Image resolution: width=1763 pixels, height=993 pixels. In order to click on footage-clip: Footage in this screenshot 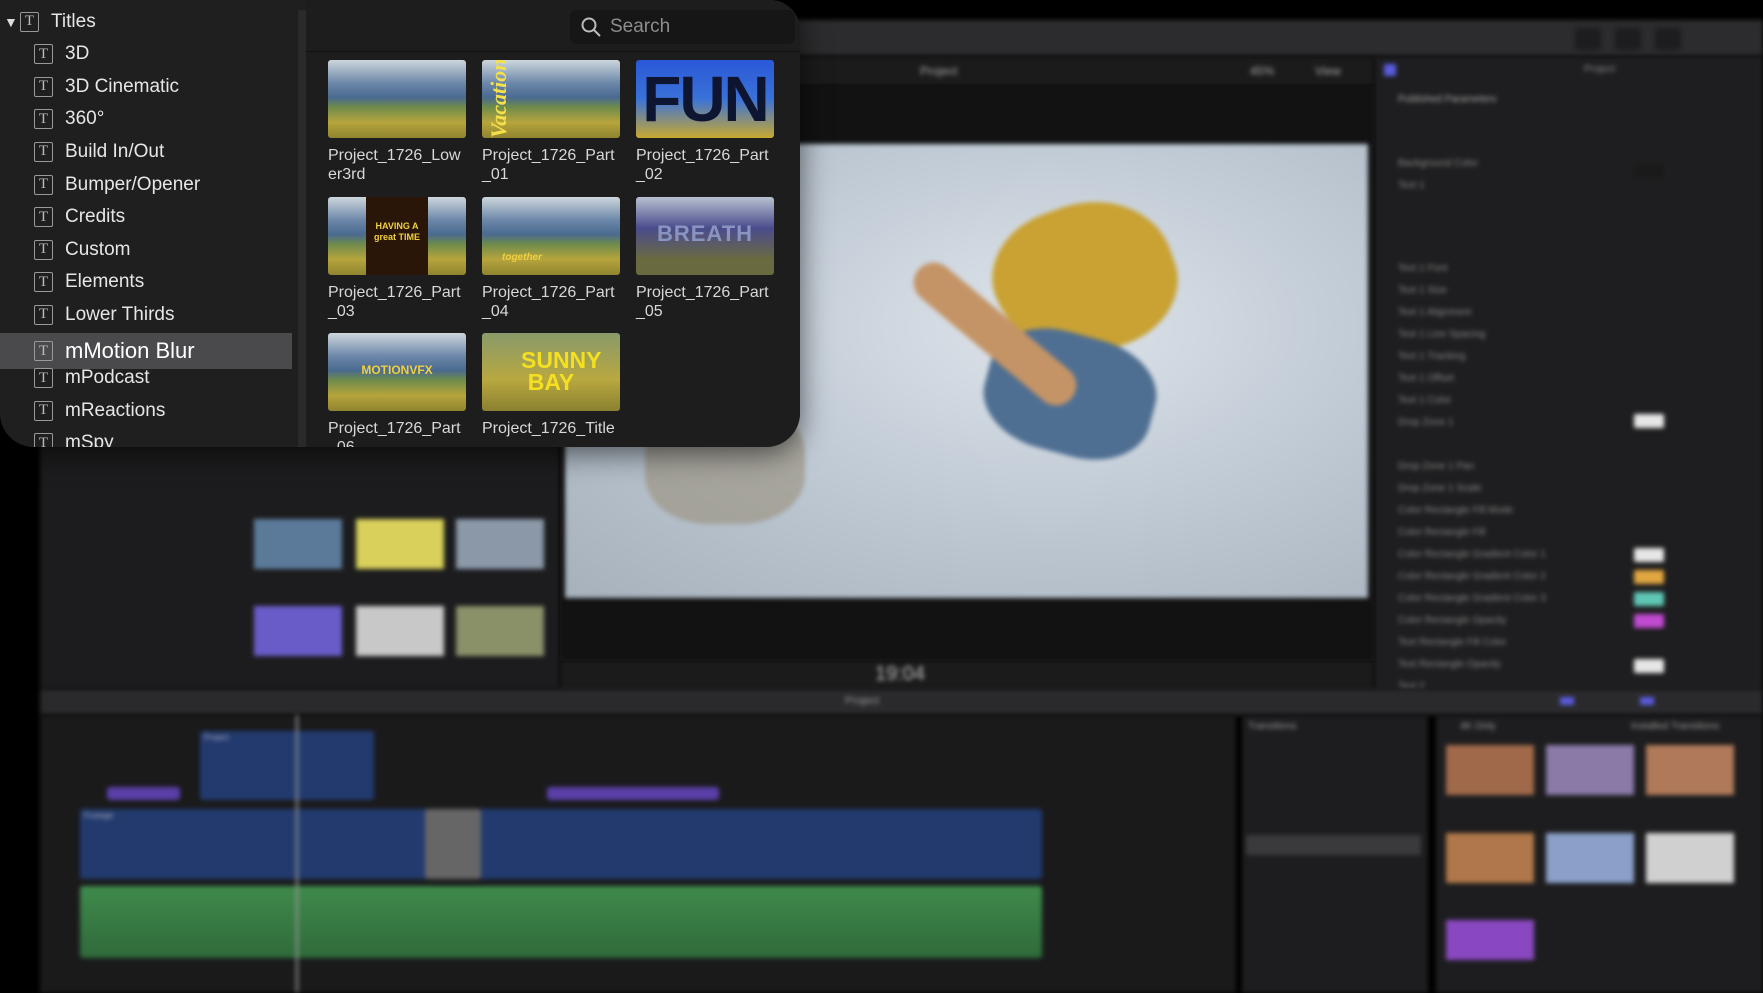, I will do `click(561, 844)`.